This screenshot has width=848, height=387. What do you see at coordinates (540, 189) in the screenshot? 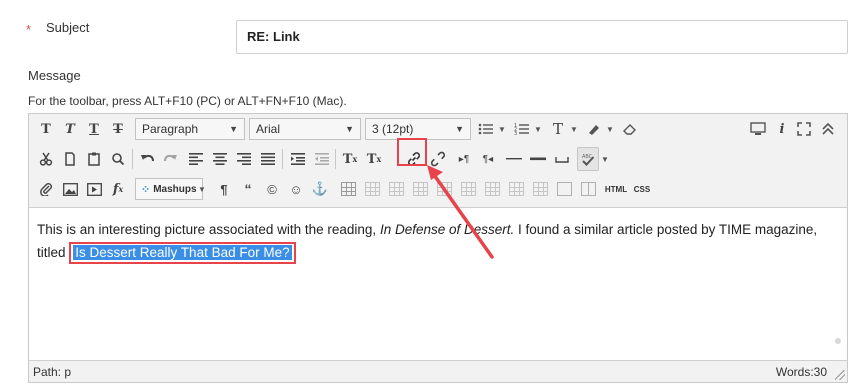
I see `table-delete-col-icon` at bounding box center [540, 189].